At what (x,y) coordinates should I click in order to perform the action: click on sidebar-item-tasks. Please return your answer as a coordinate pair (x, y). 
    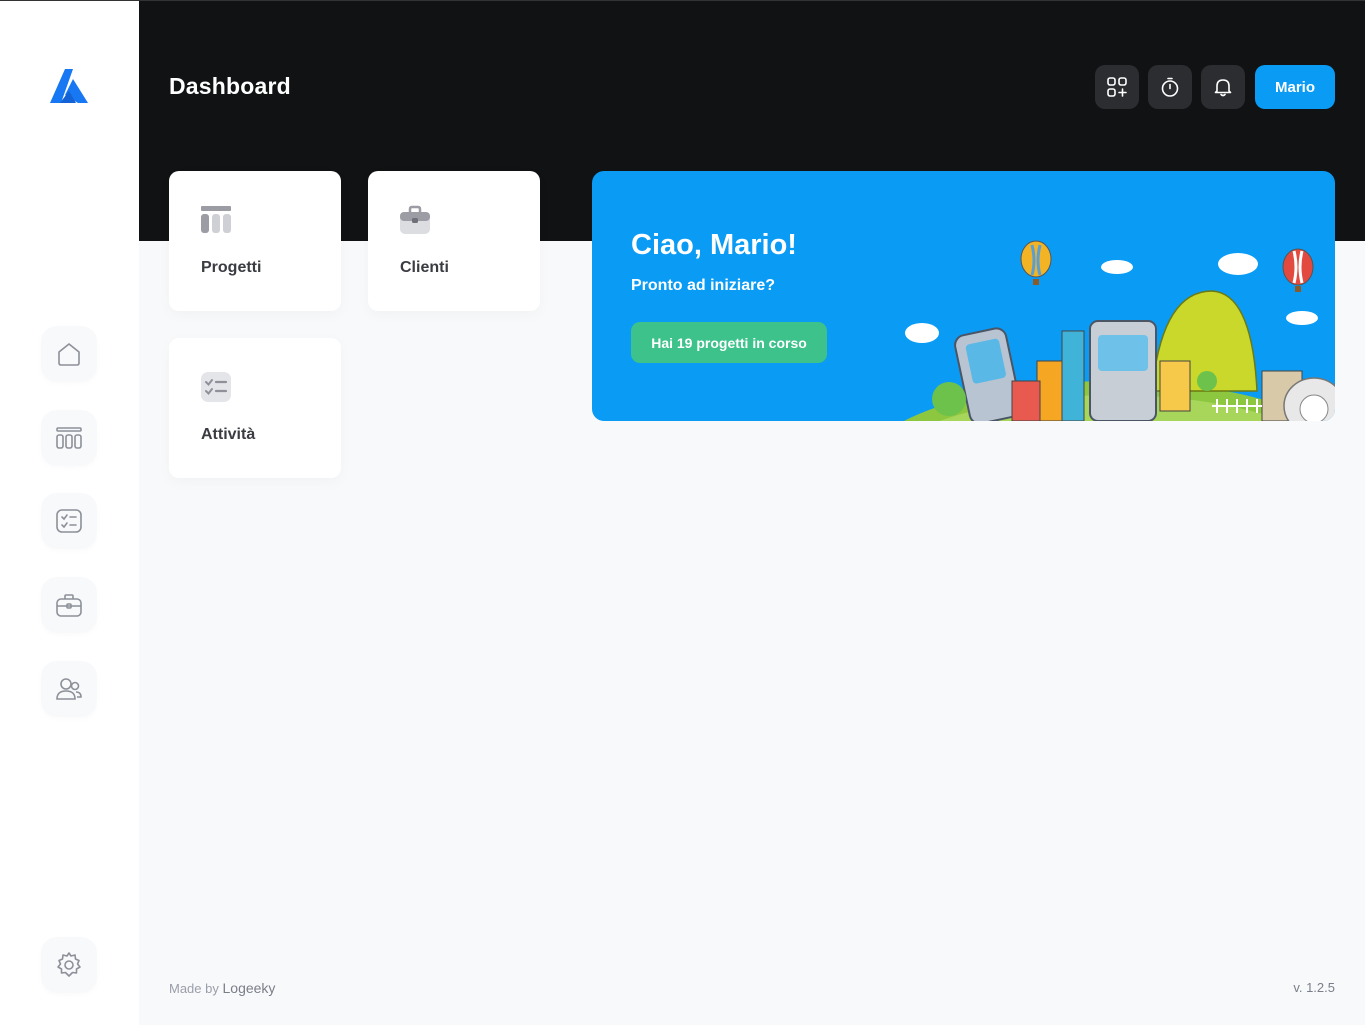
    Looking at the image, I should click on (69, 521).